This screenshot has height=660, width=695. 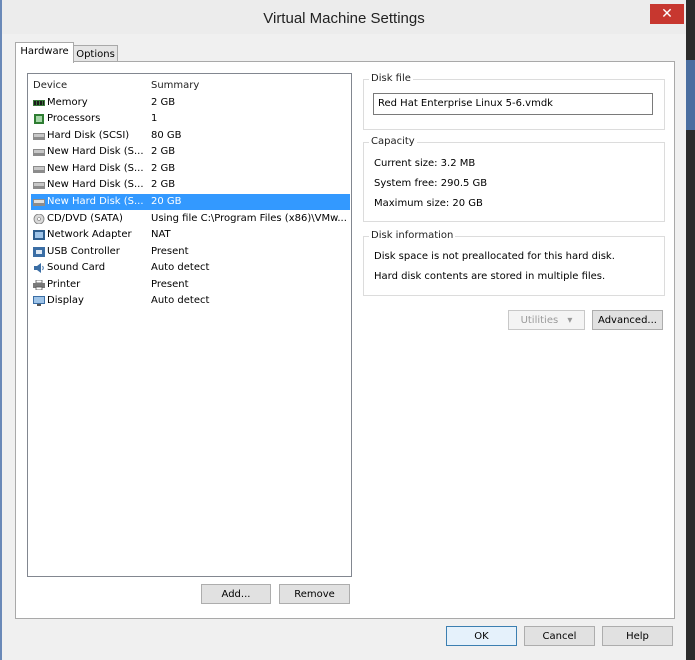 I want to click on close-button: ✕, so click(x=667, y=14).